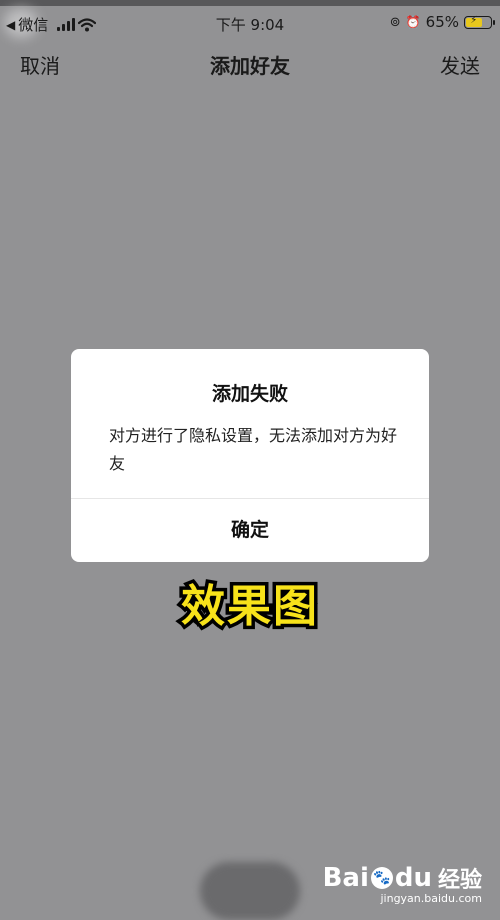 Image resolution: width=500 pixels, height=920 pixels. I want to click on watermark-logo: Bai 🐾 du 经验, so click(402, 878).